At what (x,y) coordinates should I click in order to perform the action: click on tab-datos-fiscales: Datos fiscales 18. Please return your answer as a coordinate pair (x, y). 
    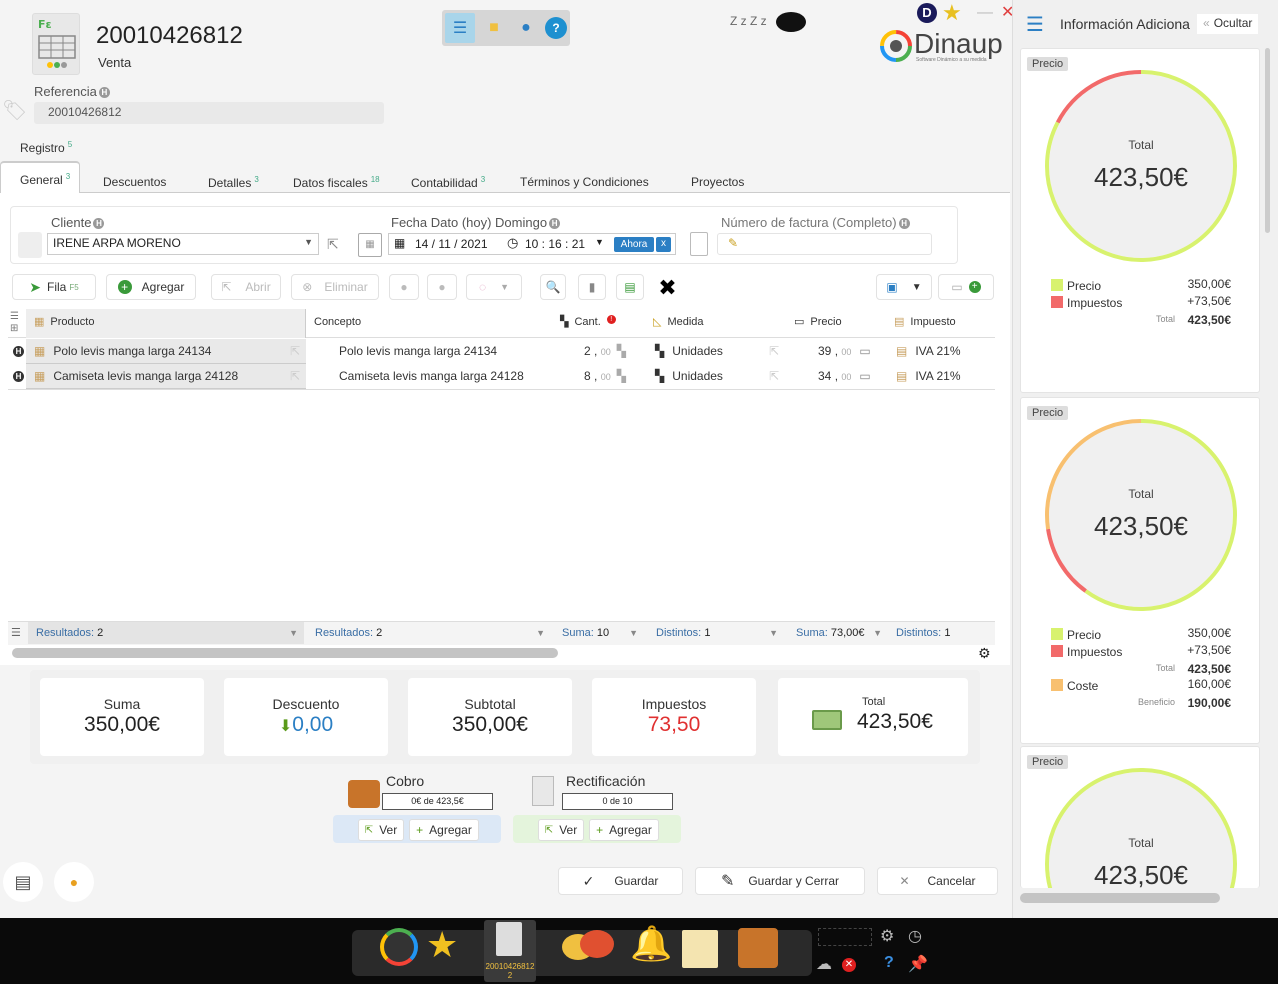
    Looking at the image, I should click on (336, 182).